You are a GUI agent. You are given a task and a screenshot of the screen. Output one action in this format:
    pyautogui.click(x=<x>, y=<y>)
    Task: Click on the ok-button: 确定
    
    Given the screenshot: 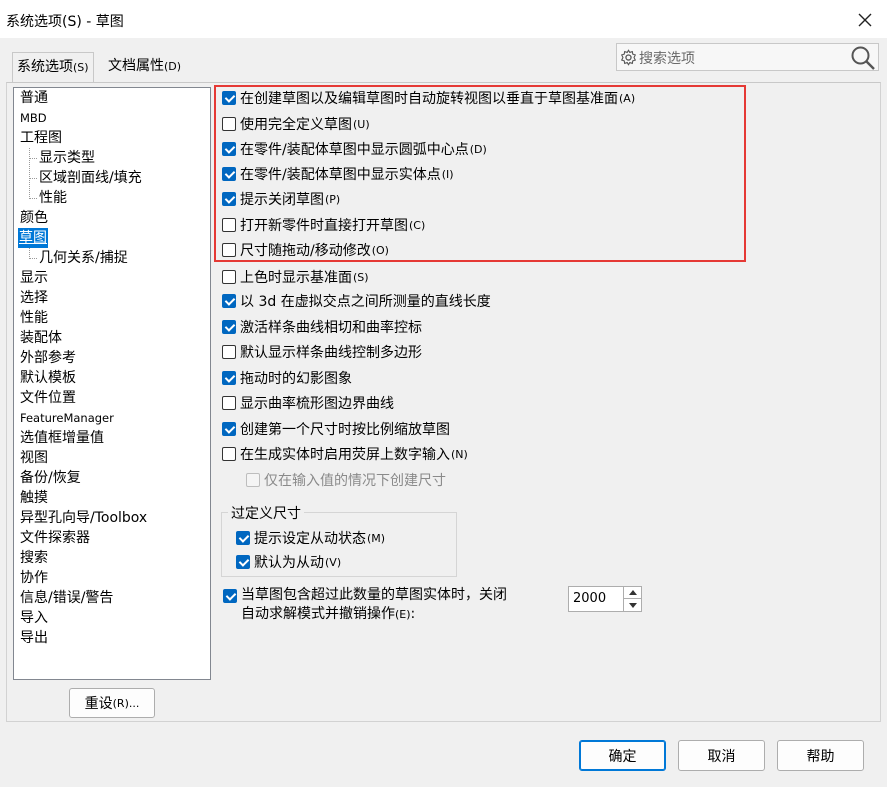 What is the action you would take?
    pyautogui.click(x=622, y=755)
    